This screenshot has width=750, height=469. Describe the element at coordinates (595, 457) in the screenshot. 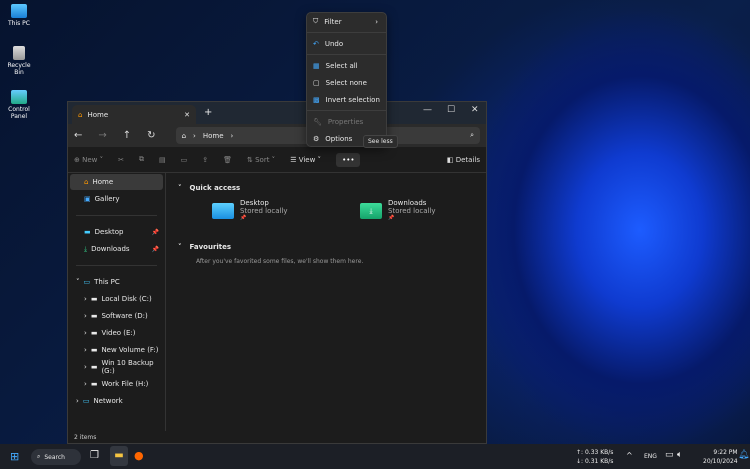

I see `network-speed: ↑: 0.33 KB/s ↓: 0.31 KB/s` at that location.